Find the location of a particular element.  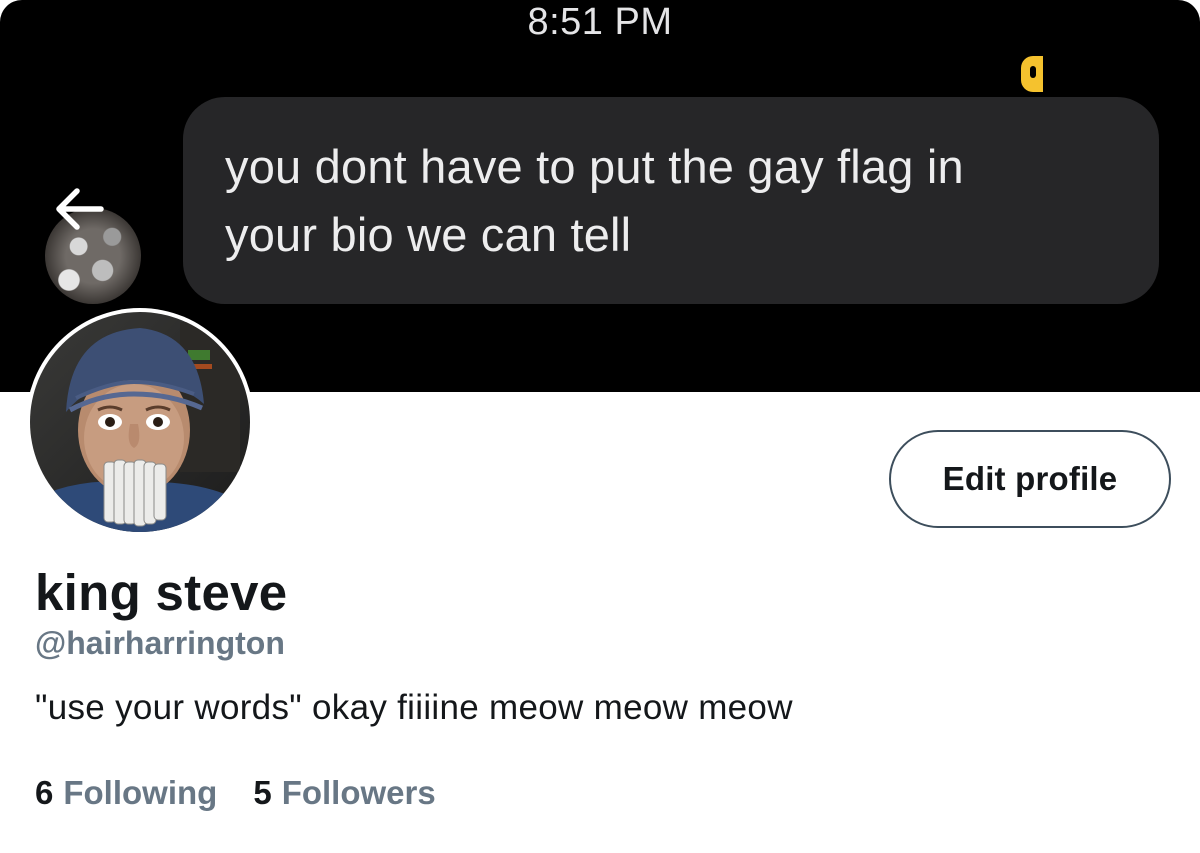

followers-label: Followers is located at coordinates (358, 792).